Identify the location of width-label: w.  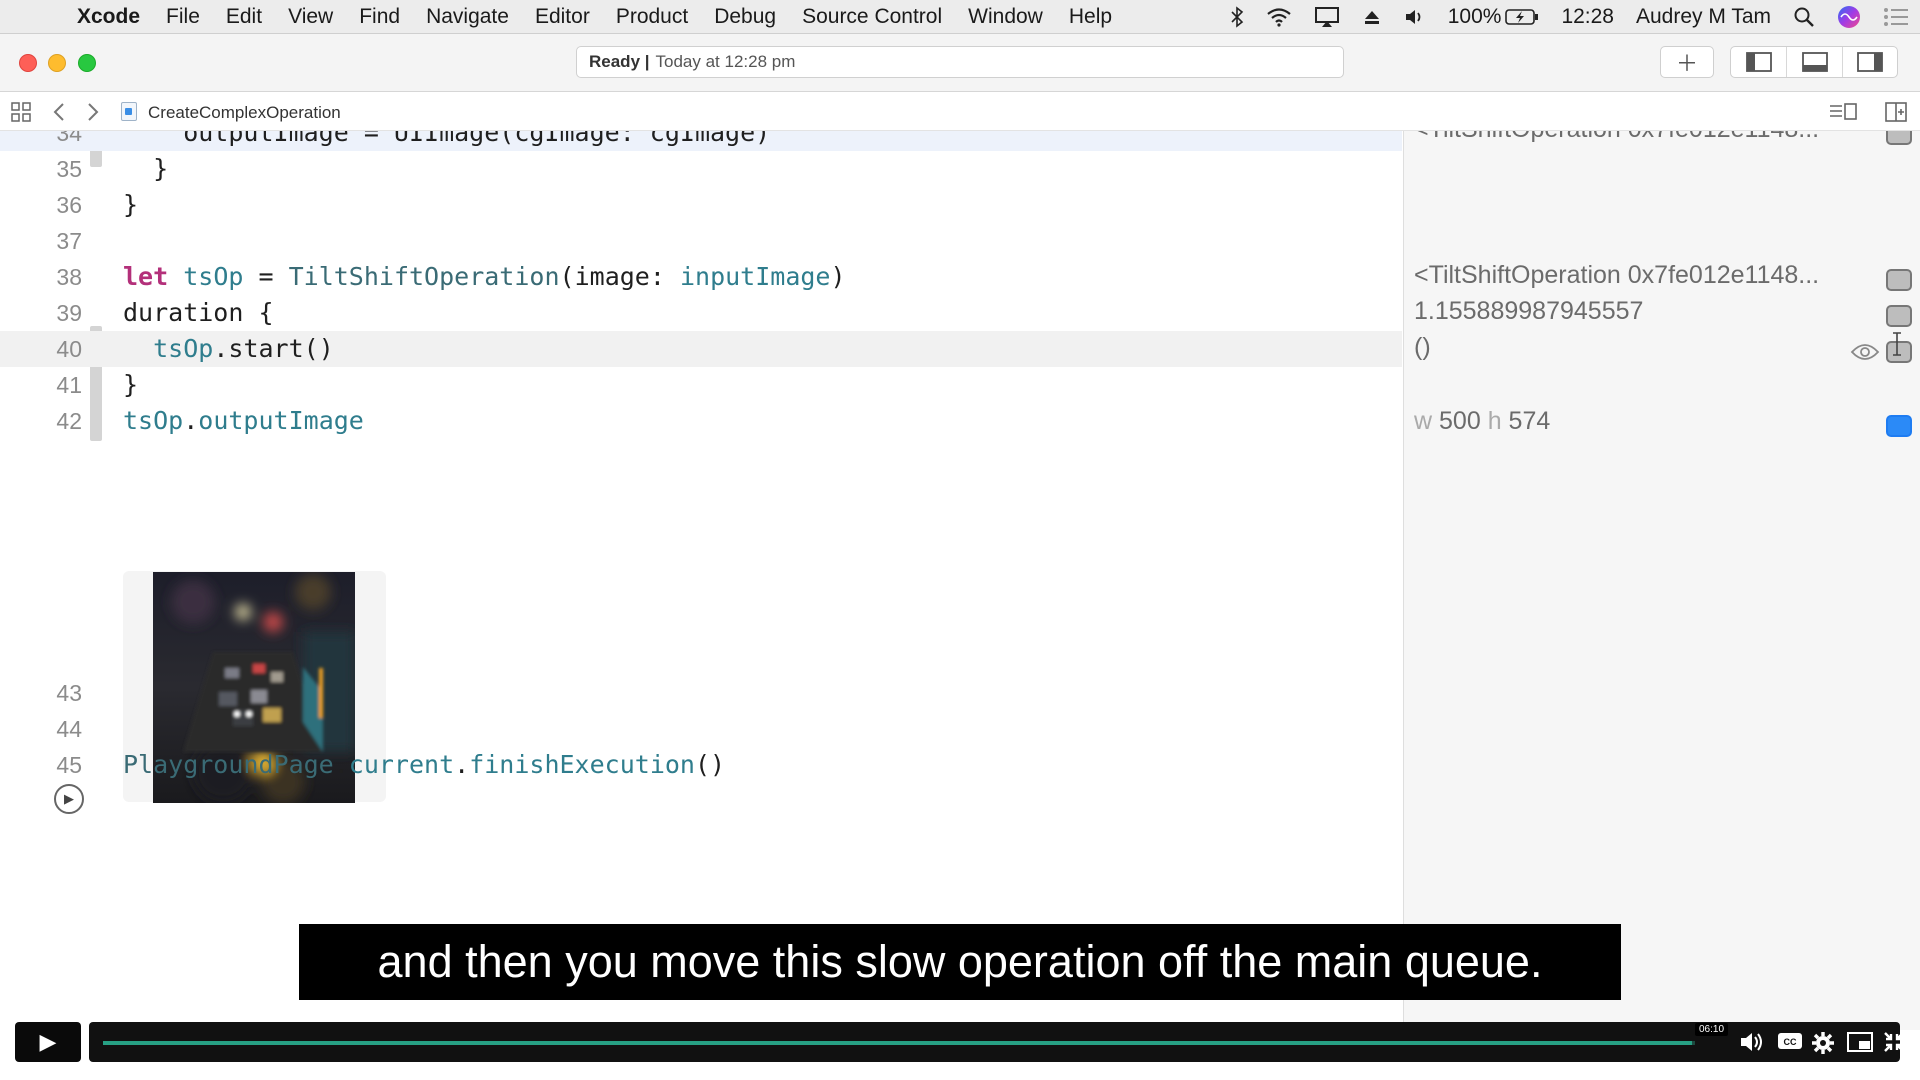
(1423, 421).